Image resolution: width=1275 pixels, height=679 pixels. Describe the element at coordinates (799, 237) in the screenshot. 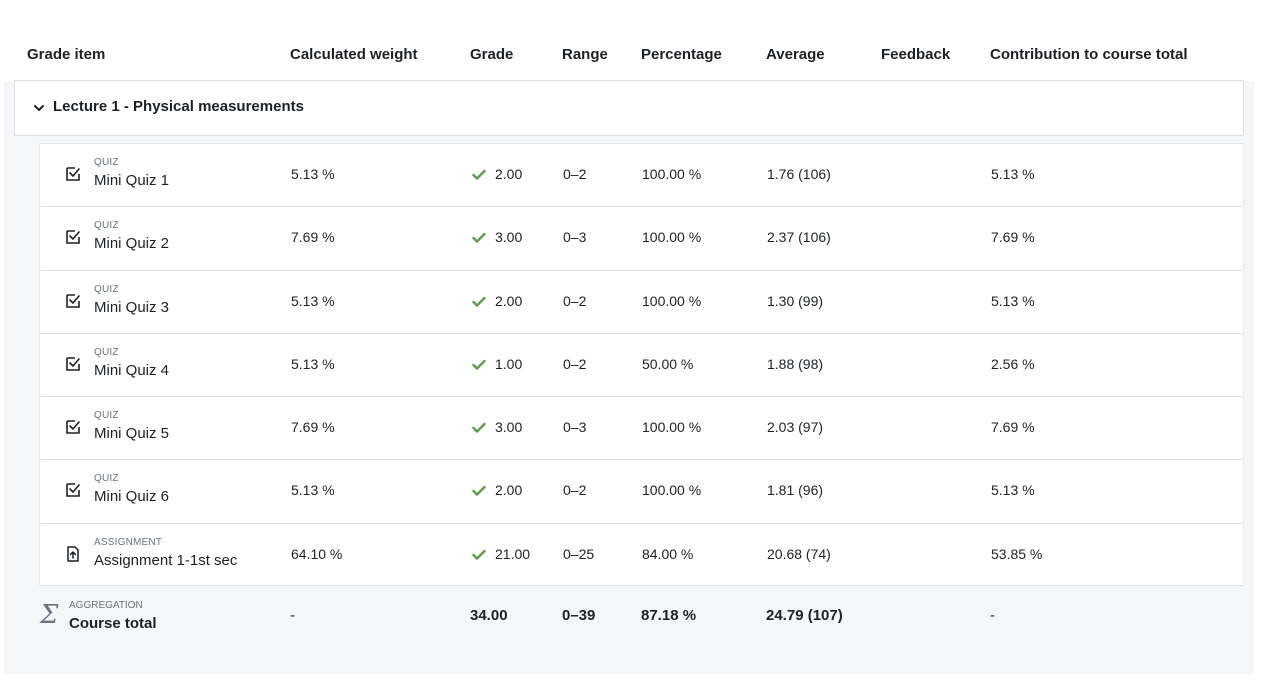

I see `item-average: 2.37 (106)` at that location.